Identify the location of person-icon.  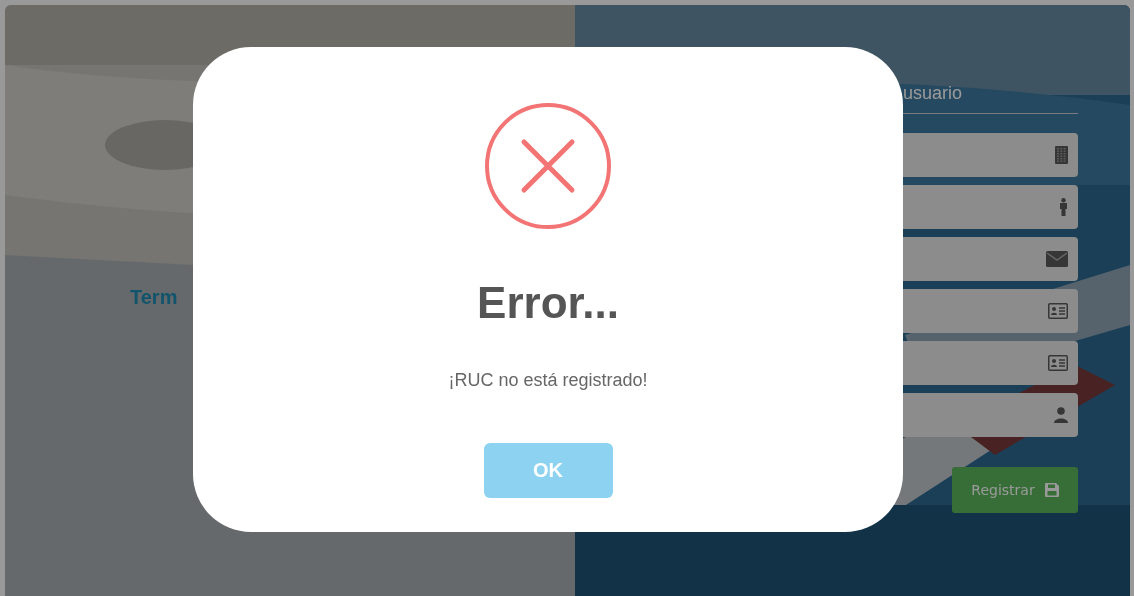
(1063, 207).